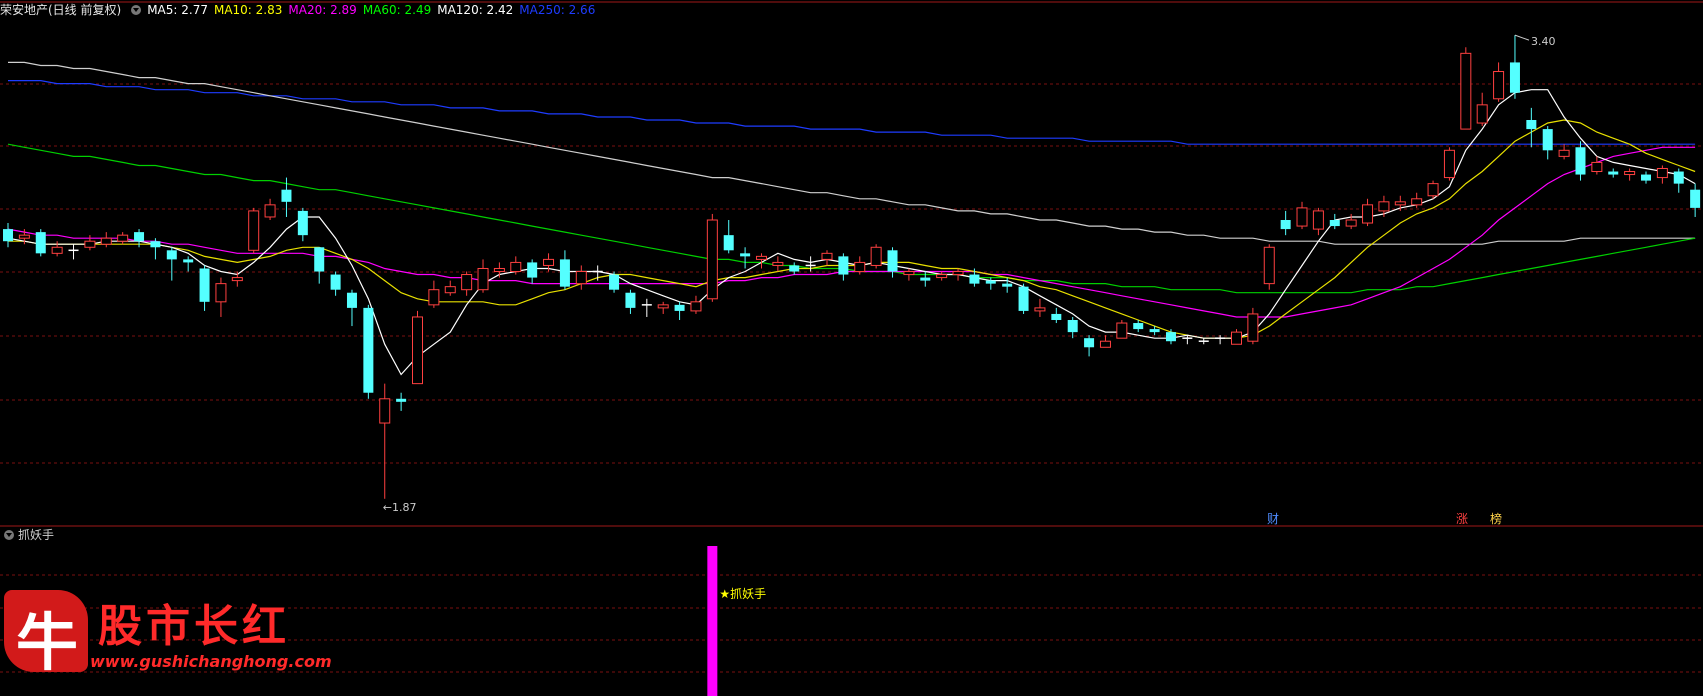  What do you see at coordinates (397, 10) in the screenshot?
I see `ma60-label: MA60: 2.49` at bounding box center [397, 10].